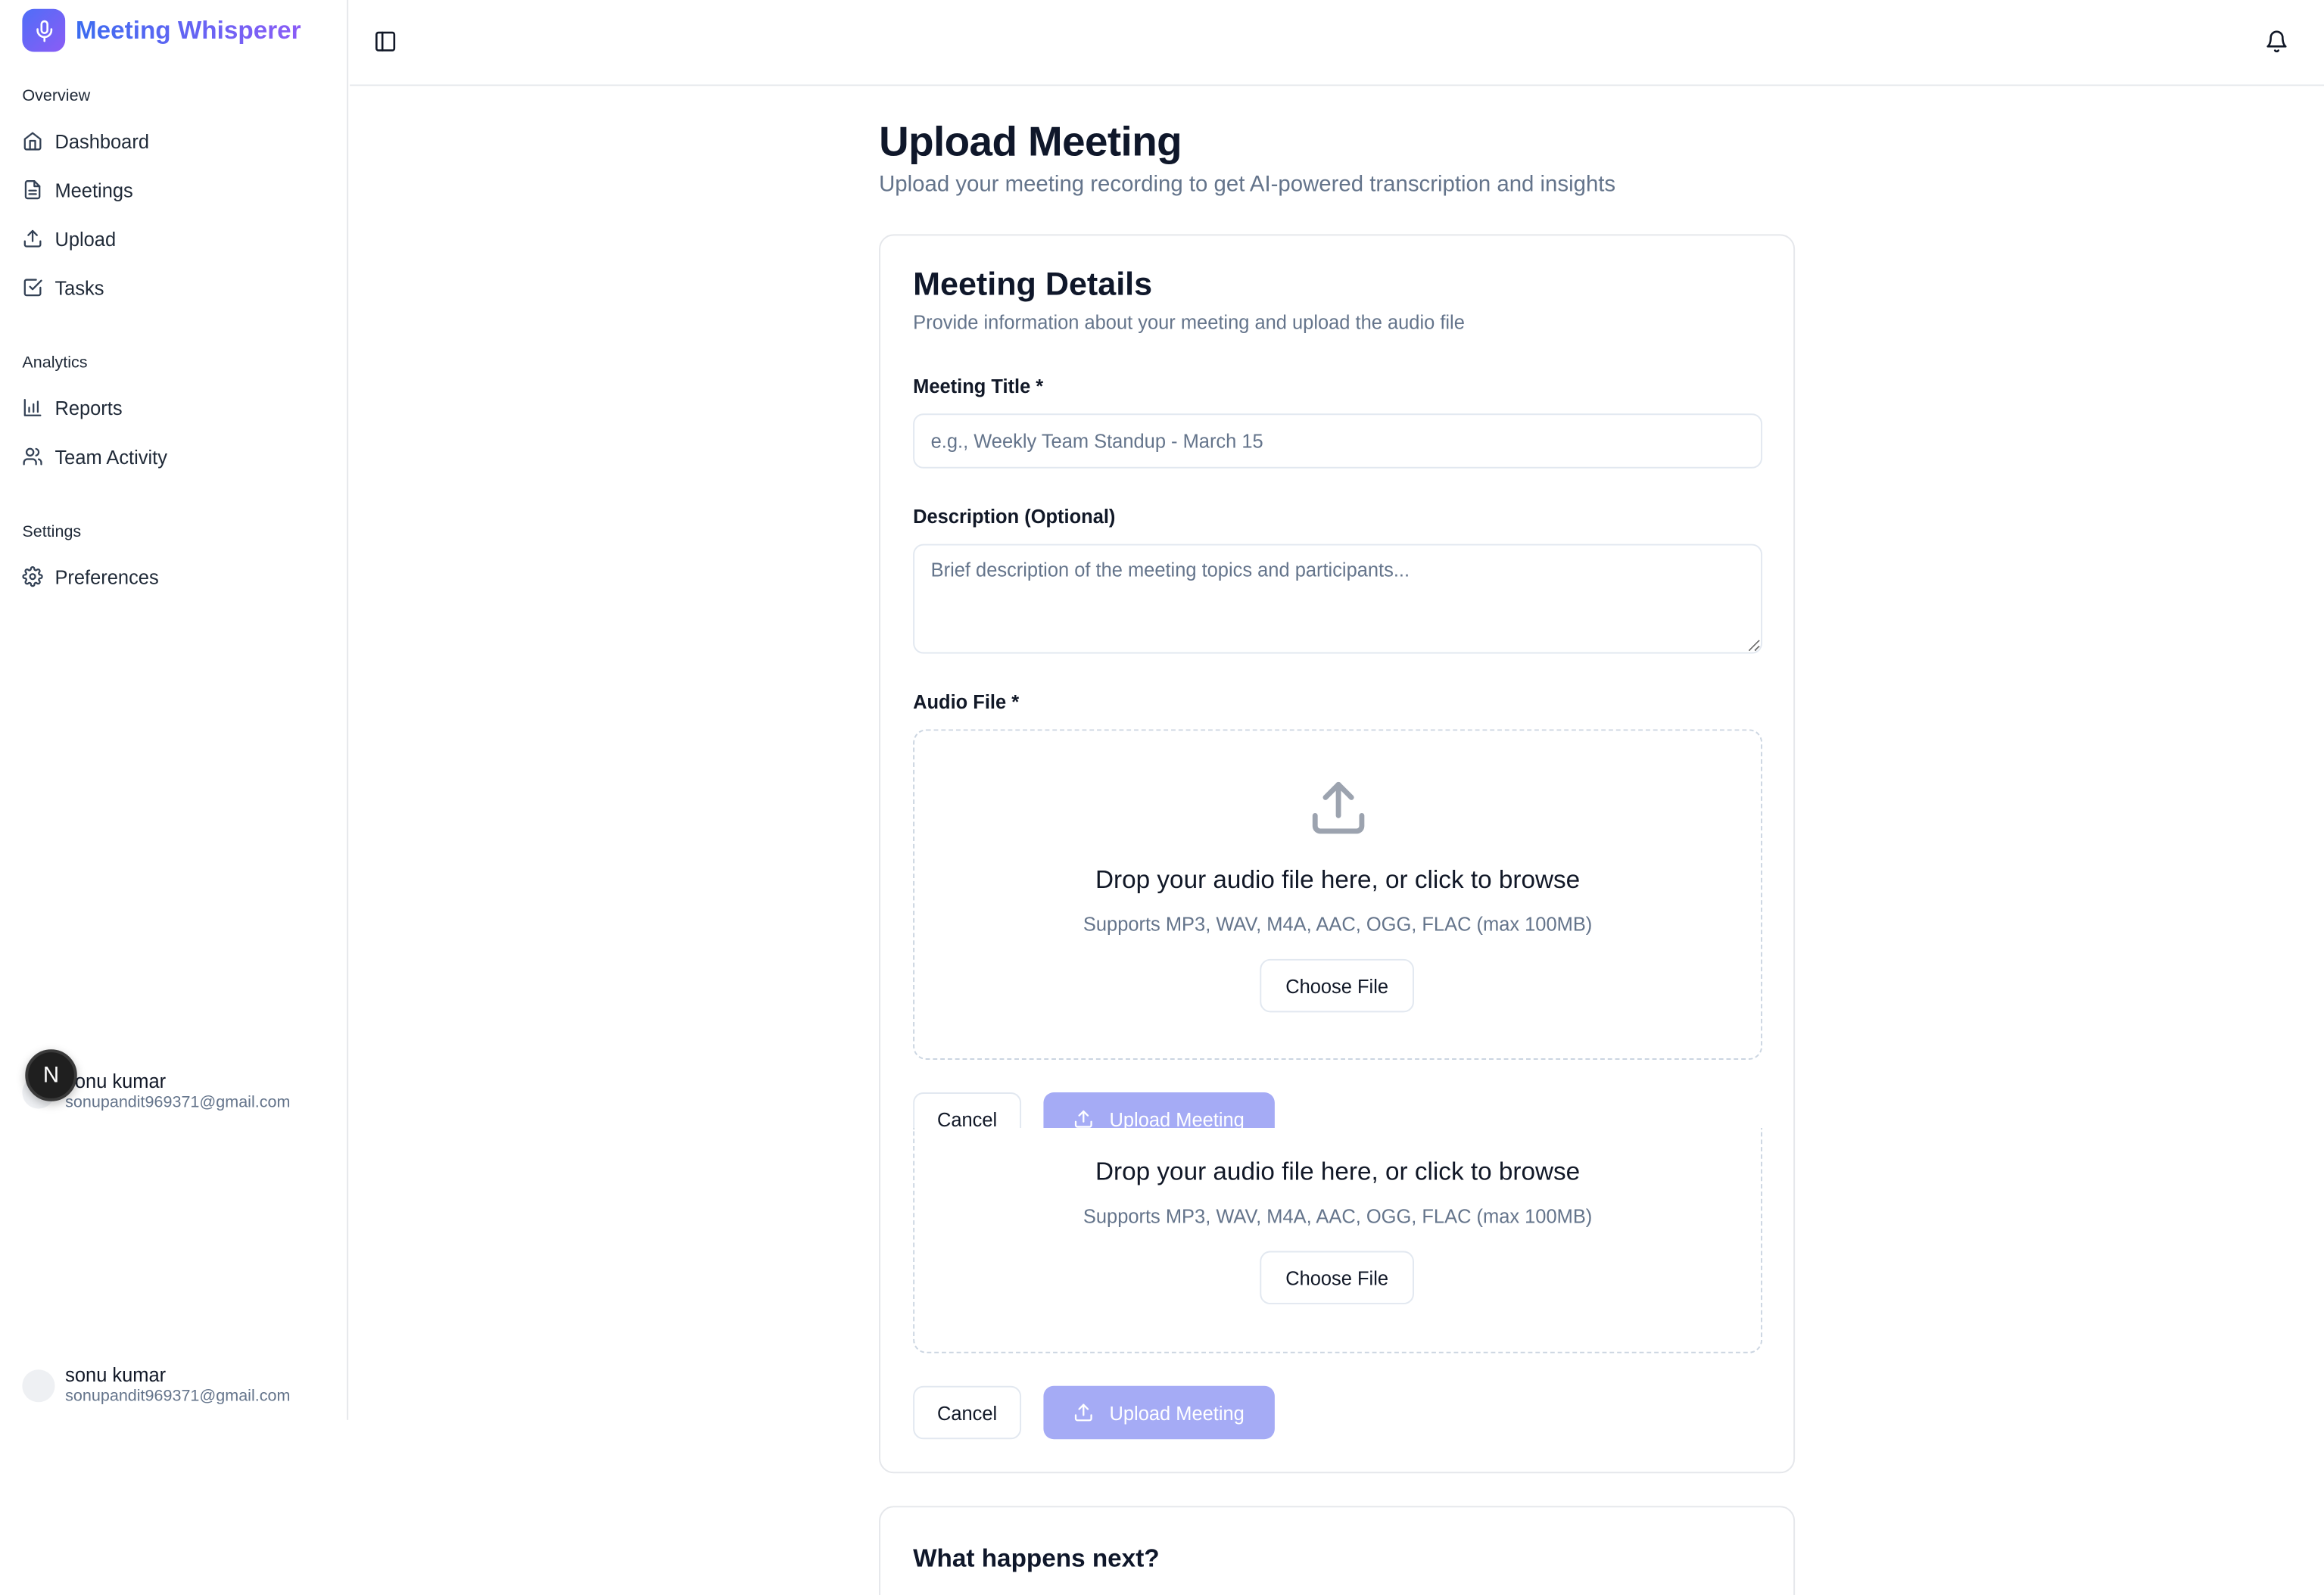 The height and width of the screenshot is (1595, 2324). What do you see at coordinates (51, 1075) in the screenshot?
I see `dev-tools-badge: N` at bounding box center [51, 1075].